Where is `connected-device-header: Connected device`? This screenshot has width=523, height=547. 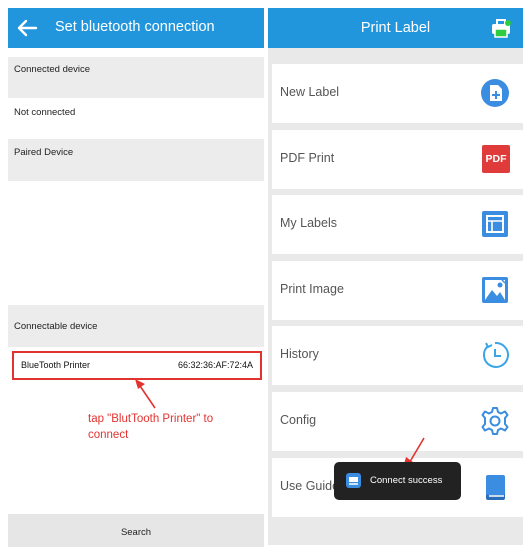 connected-device-header: Connected device is located at coordinates (136, 77).